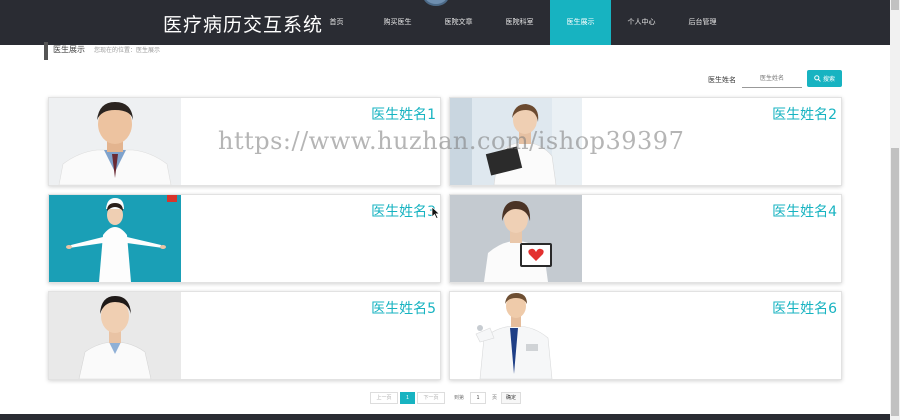  What do you see at coordinates (407, 398) in the screenshot?
I see `page-number-current: 1` at bounding box center [407, 398].